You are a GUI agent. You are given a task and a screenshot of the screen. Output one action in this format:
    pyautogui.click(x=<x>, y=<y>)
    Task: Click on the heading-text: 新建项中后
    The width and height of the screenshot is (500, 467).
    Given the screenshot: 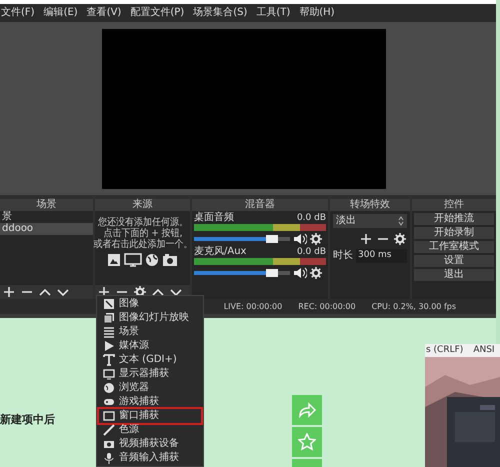 What is the action you would take?
    pyautogui.click(x=27, y=420)
    